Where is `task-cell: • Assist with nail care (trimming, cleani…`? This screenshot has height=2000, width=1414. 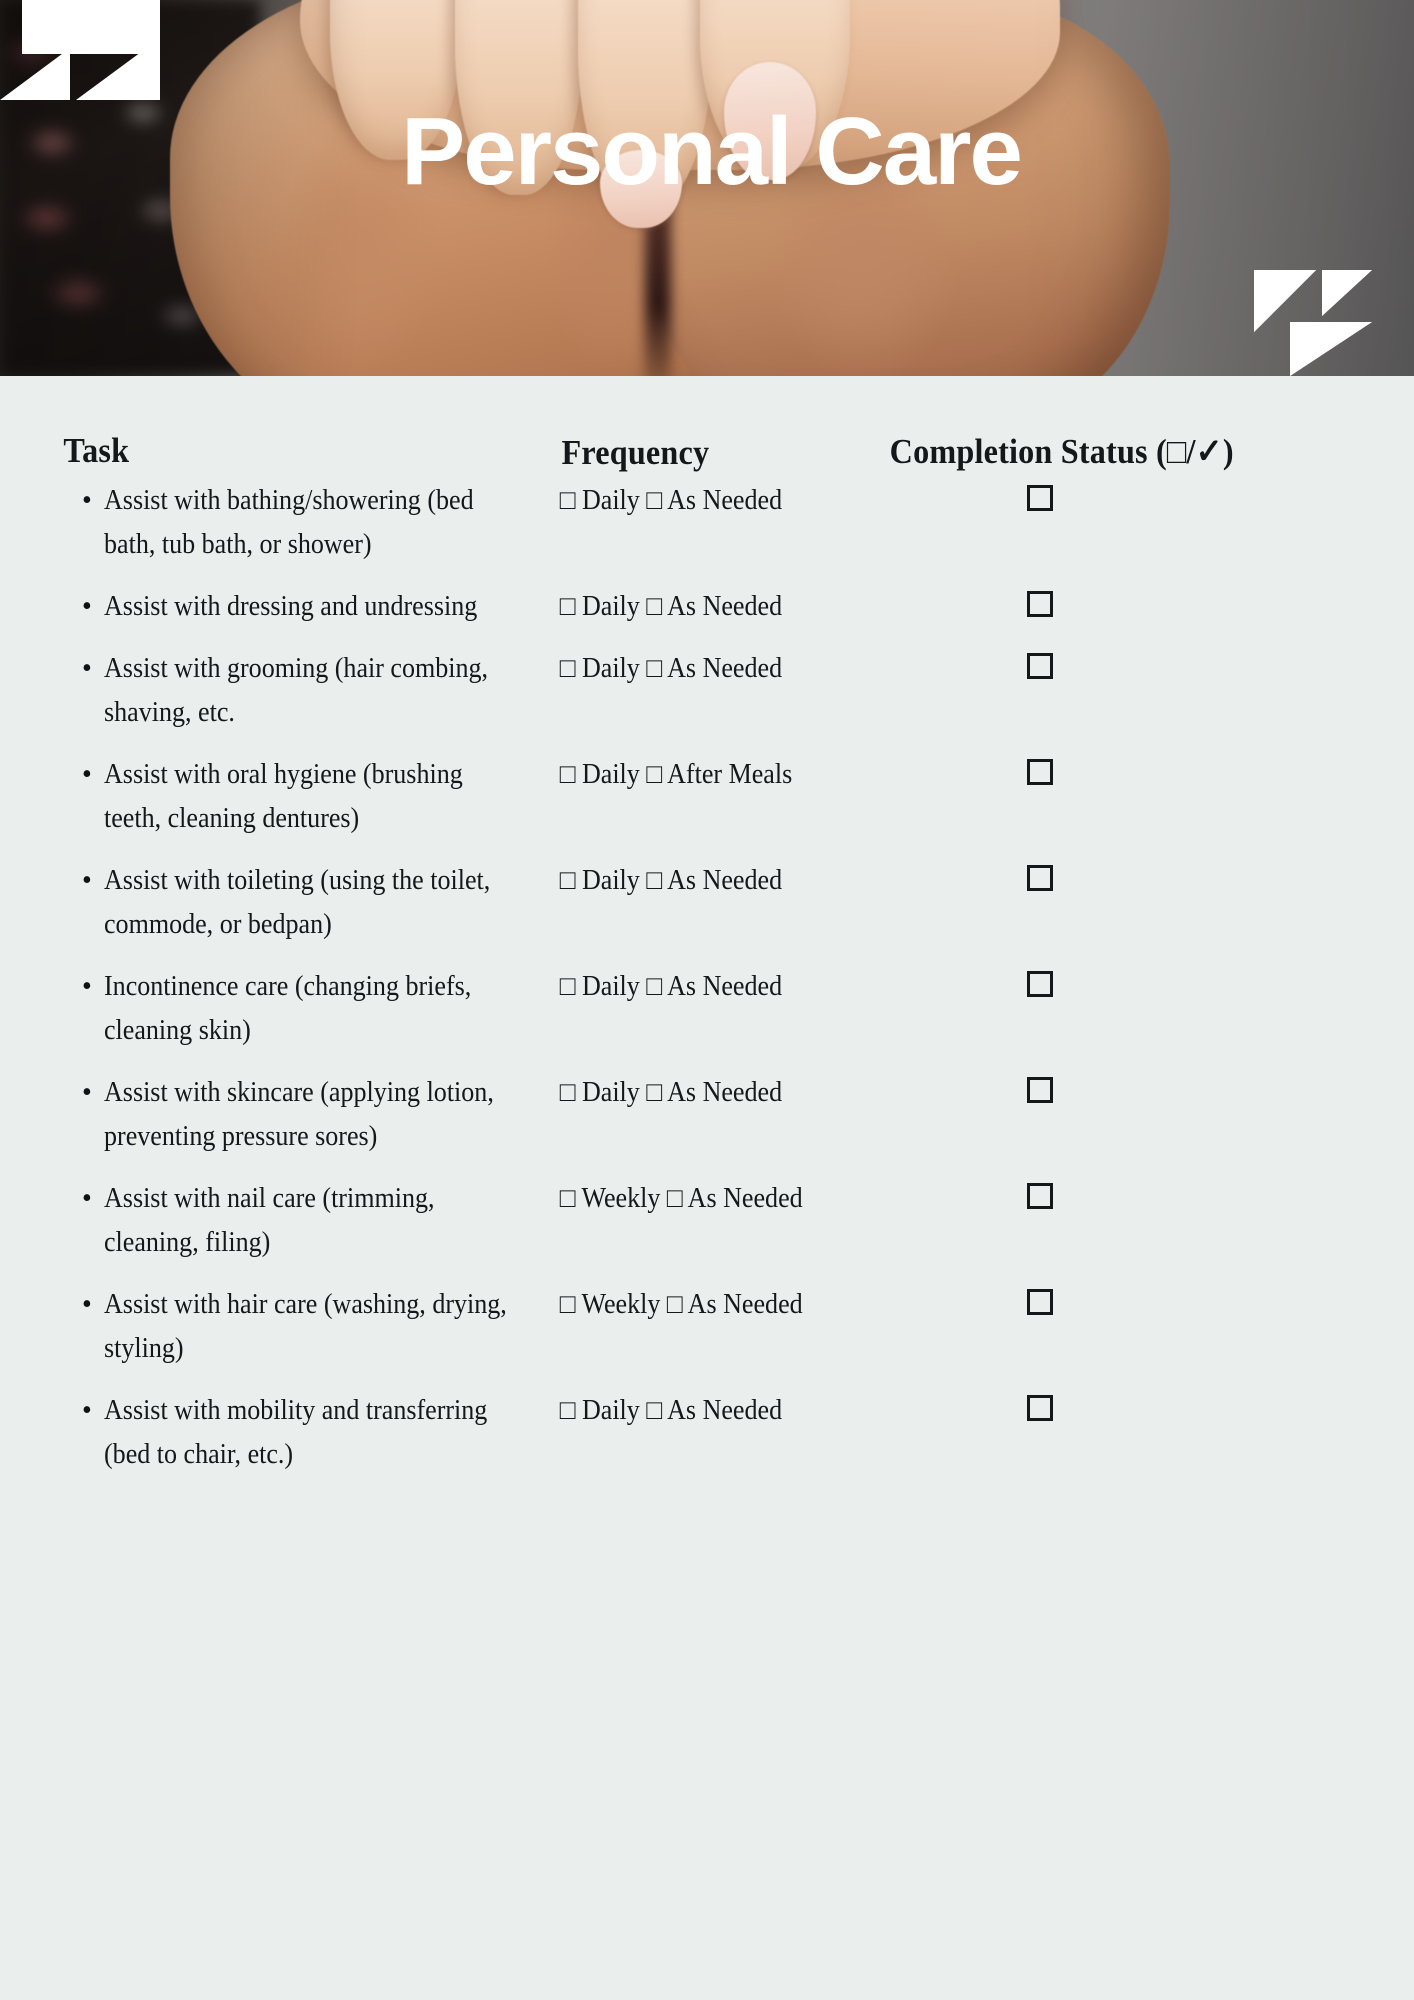 task-cell: • Assist with nail care (trimming, cleani… is located at coordinates (306, 1221).